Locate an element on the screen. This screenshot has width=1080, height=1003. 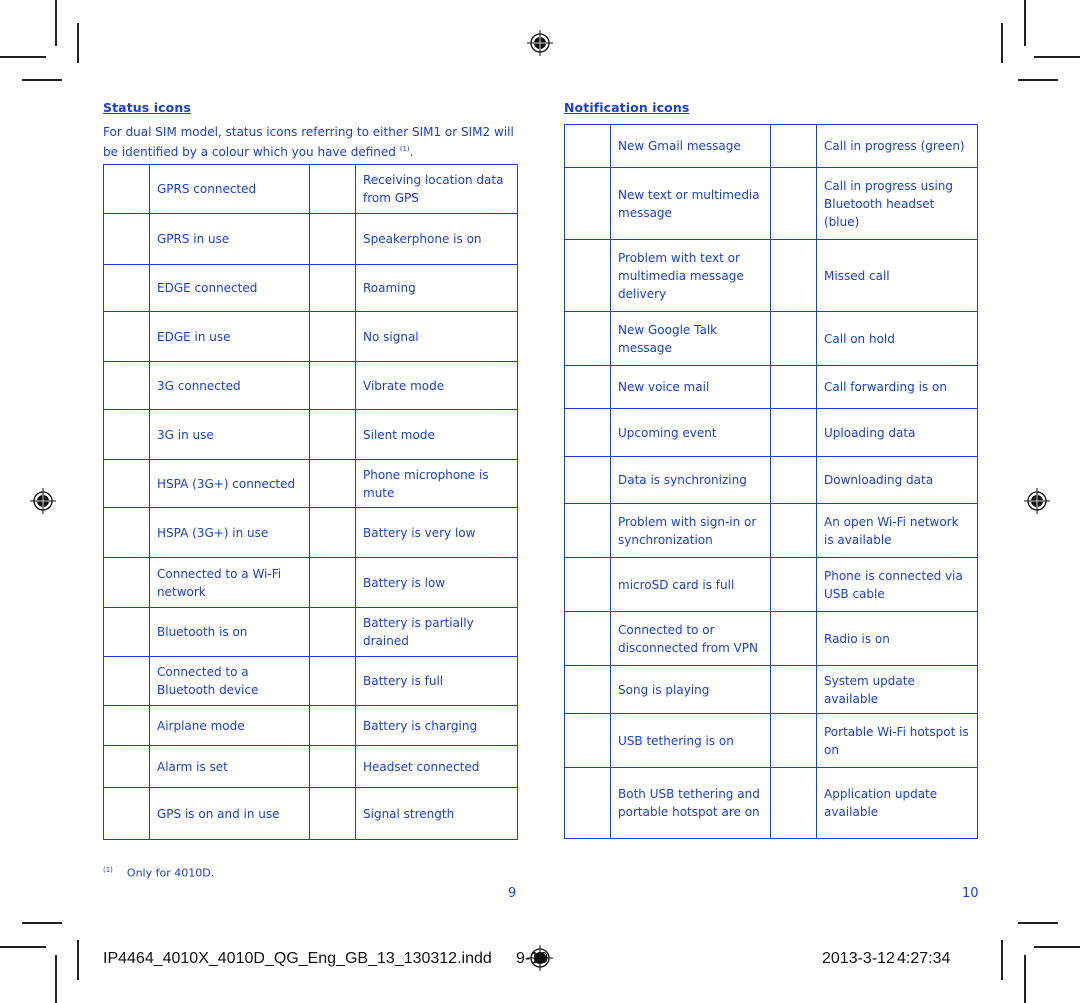
label-cell-left: Airplane mode is located at coordinates (229, 725).